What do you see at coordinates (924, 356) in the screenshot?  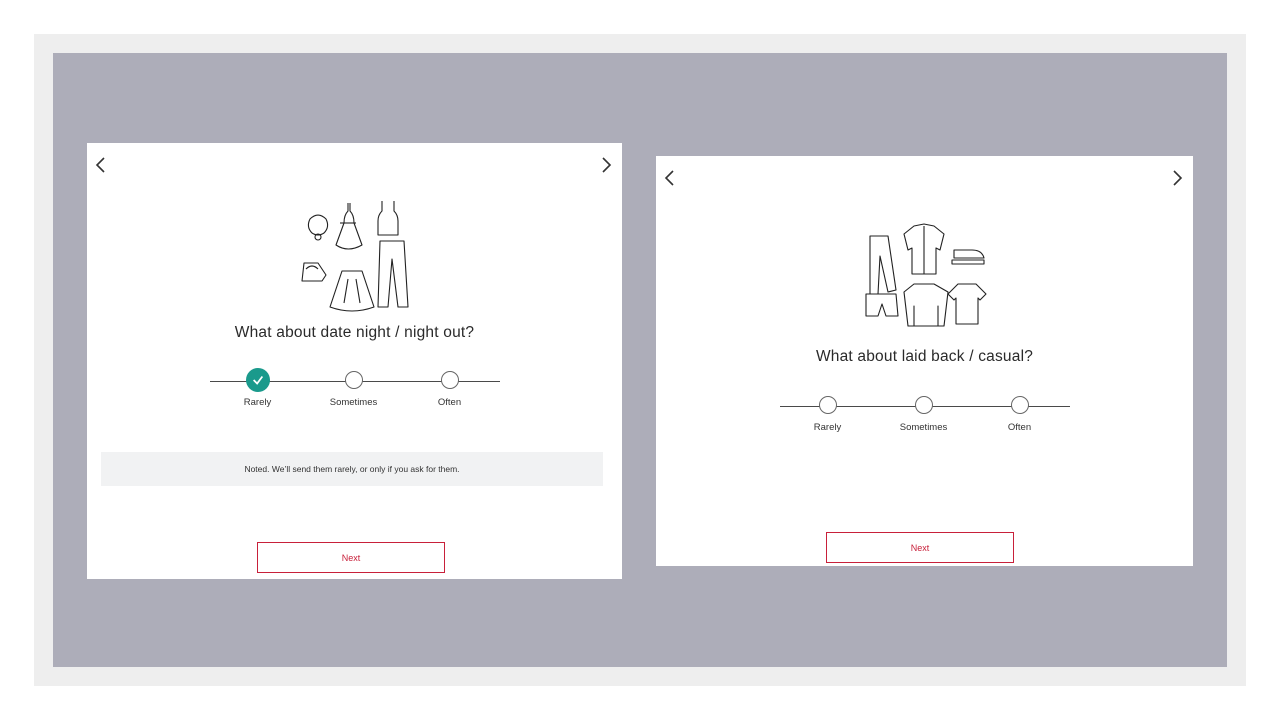 I see `question-title: What about laid back / casual?` at bounding box center [924, 356].